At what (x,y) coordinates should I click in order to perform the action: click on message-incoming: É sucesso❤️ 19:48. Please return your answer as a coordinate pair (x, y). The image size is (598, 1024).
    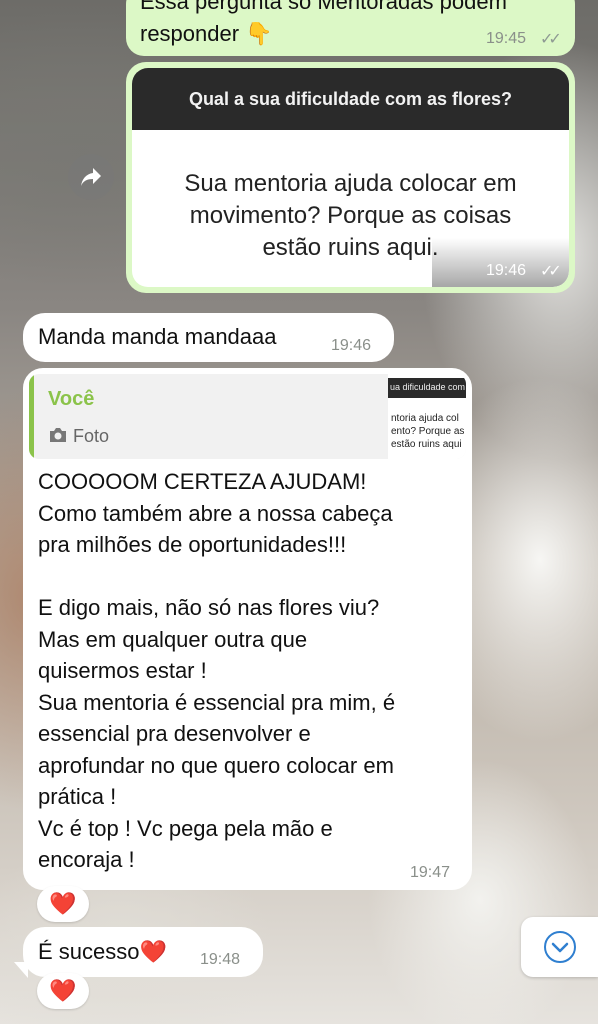
    Looking at the image, I should click on (143, 952).